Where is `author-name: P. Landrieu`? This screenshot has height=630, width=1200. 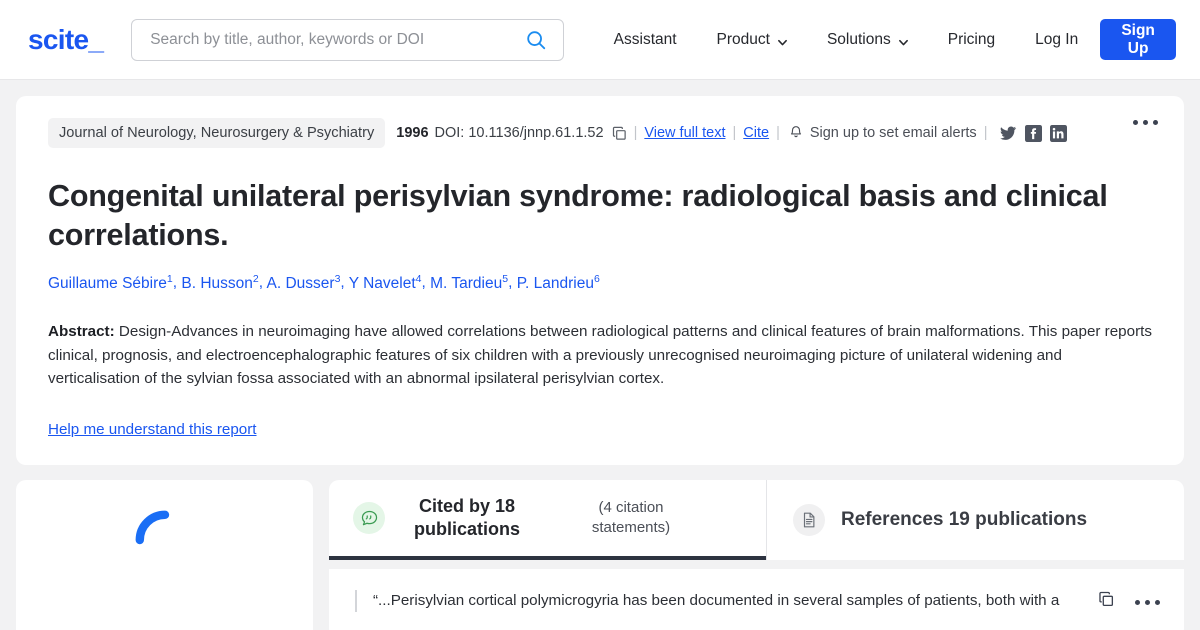
author-name: P. Landrieu is located at coordinates (555, 283).